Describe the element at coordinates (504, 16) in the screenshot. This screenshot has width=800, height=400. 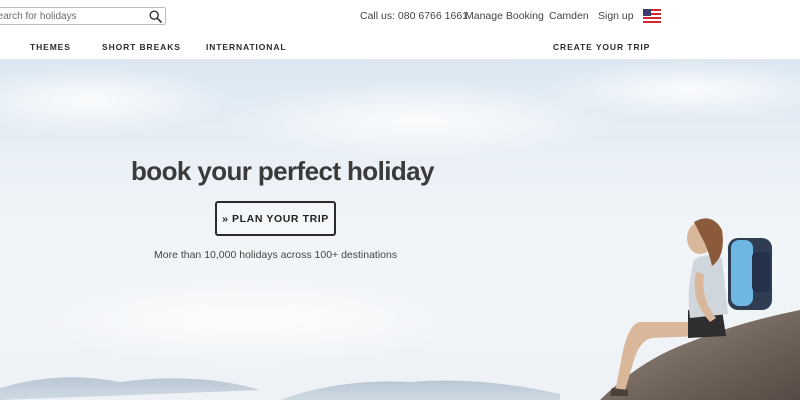
I see `manage-booking-link: Manage Booking` at that location.